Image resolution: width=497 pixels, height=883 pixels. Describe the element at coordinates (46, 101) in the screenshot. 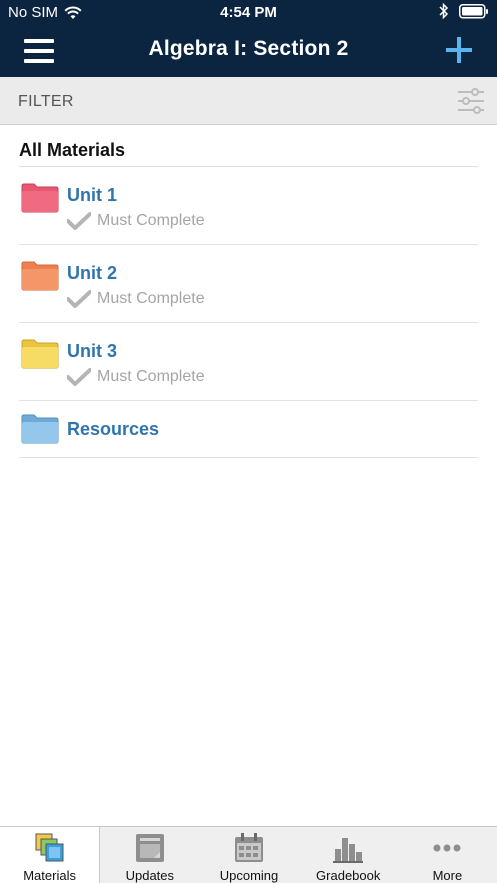

I see `filter-label: FILTER` at that location.